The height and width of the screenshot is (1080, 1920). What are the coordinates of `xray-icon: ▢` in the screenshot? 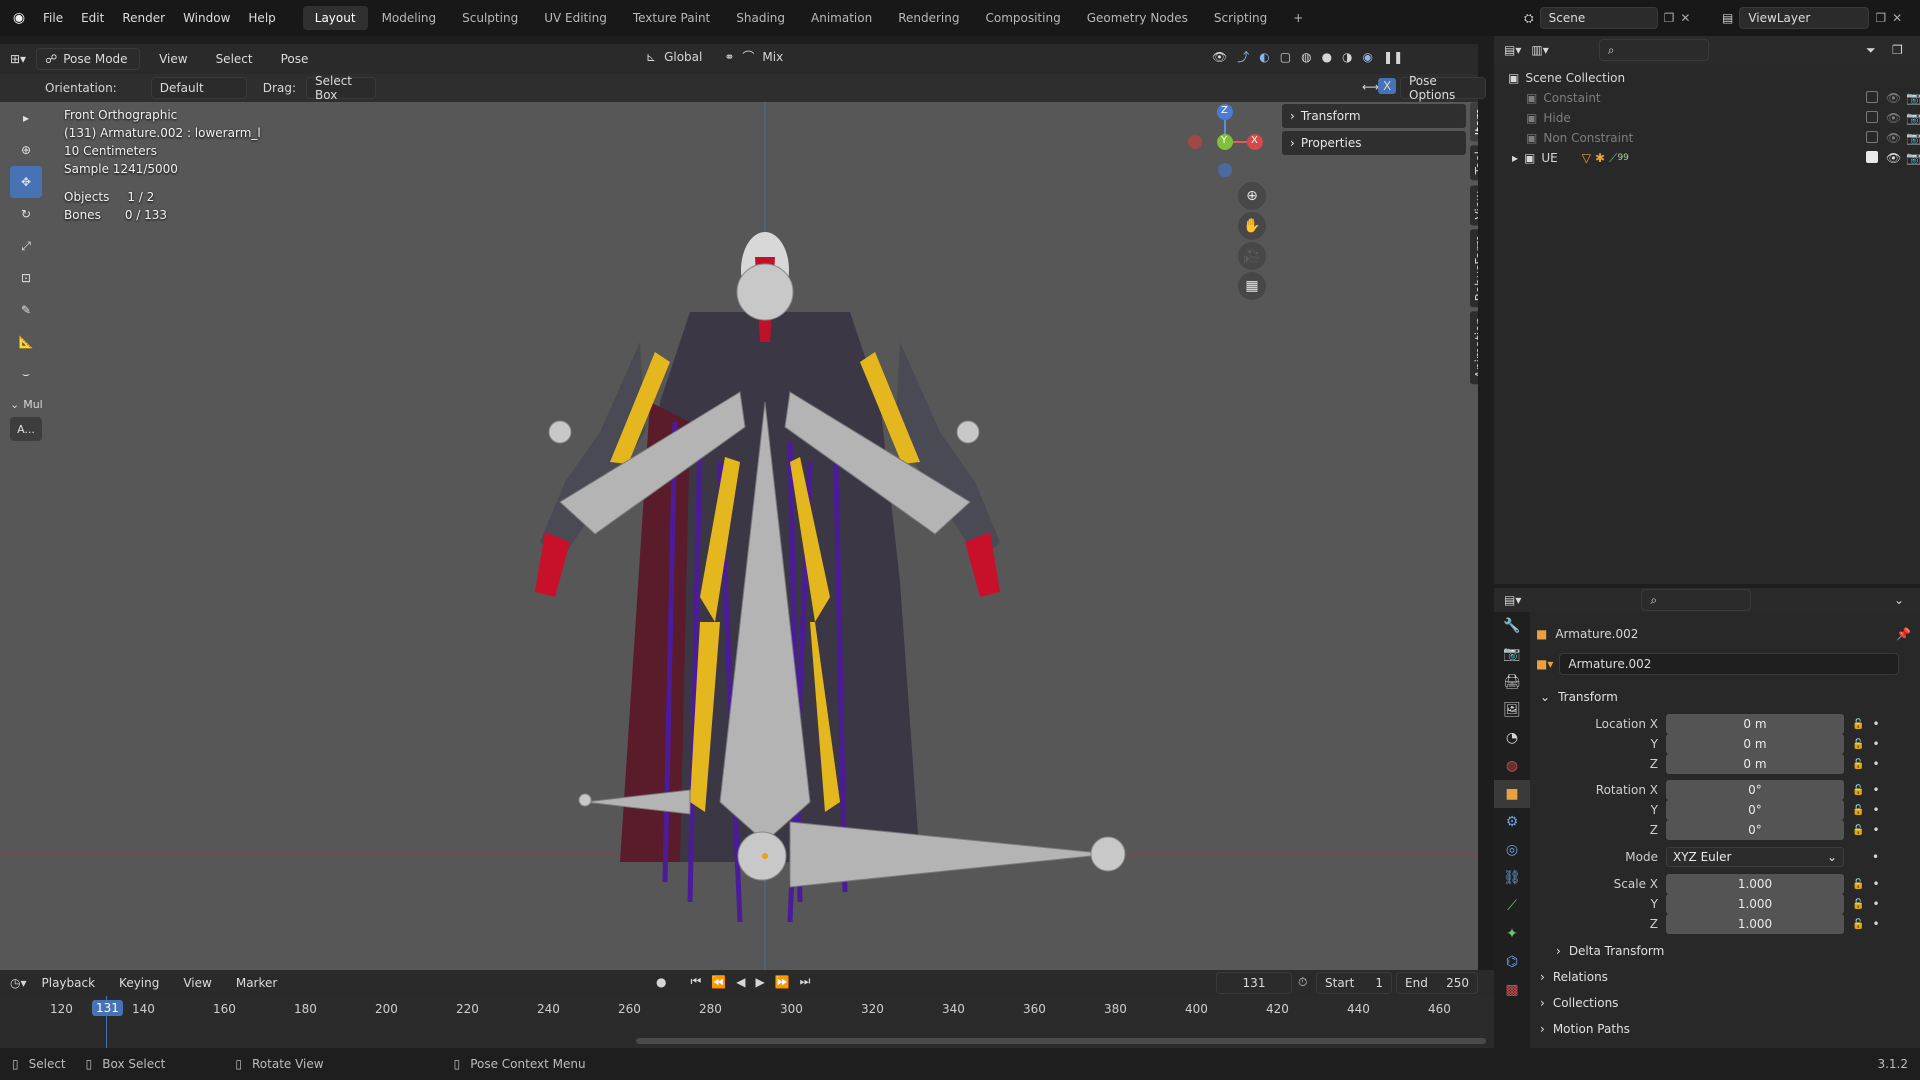 It's located at (1285, 57).